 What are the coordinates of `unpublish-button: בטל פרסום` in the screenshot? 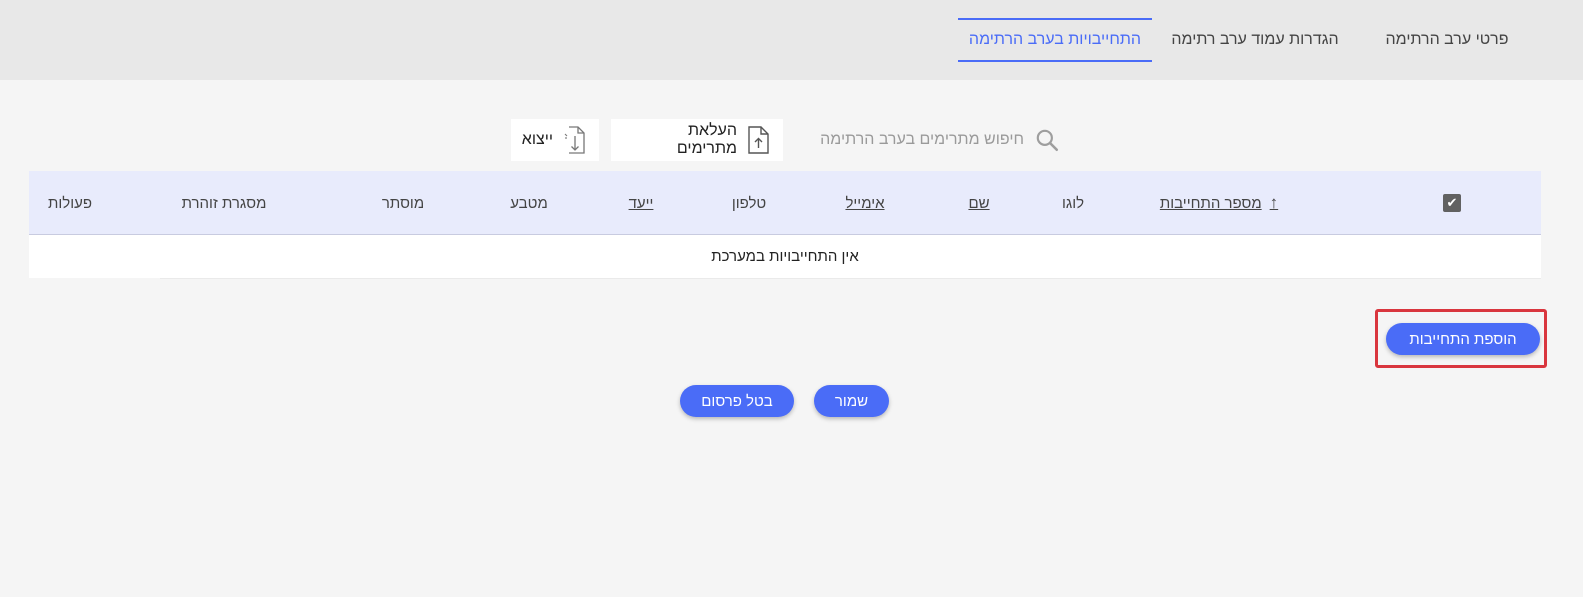 It's located at (737, 401).